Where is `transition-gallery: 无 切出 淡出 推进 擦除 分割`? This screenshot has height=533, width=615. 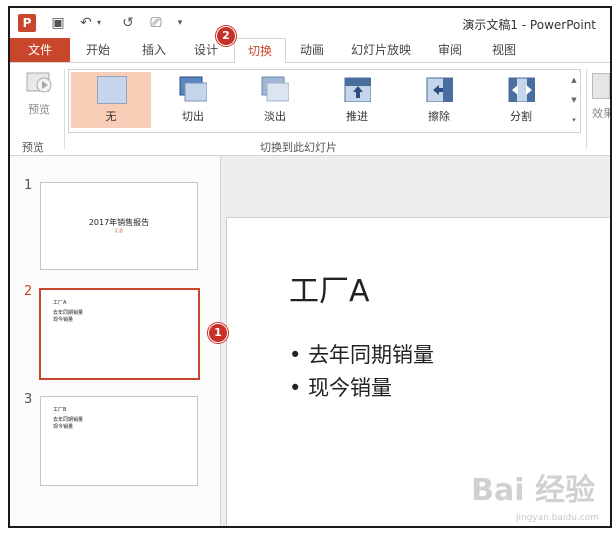
transition-gallery: 无 切出 淡出 推进 擦除 分割 is located at coordinates (319, 101).